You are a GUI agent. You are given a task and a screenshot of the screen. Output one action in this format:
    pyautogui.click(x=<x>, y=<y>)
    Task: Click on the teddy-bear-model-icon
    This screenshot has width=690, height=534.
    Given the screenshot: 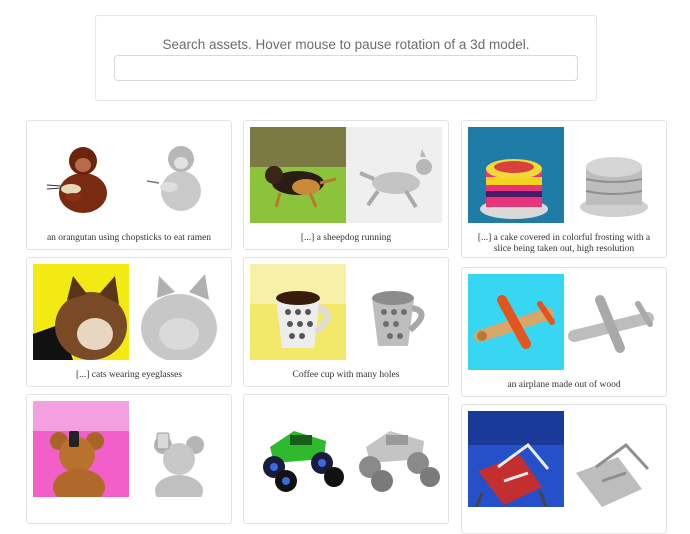 What is the action you would take?
    pyautogui.click(x=177, y=449)
    